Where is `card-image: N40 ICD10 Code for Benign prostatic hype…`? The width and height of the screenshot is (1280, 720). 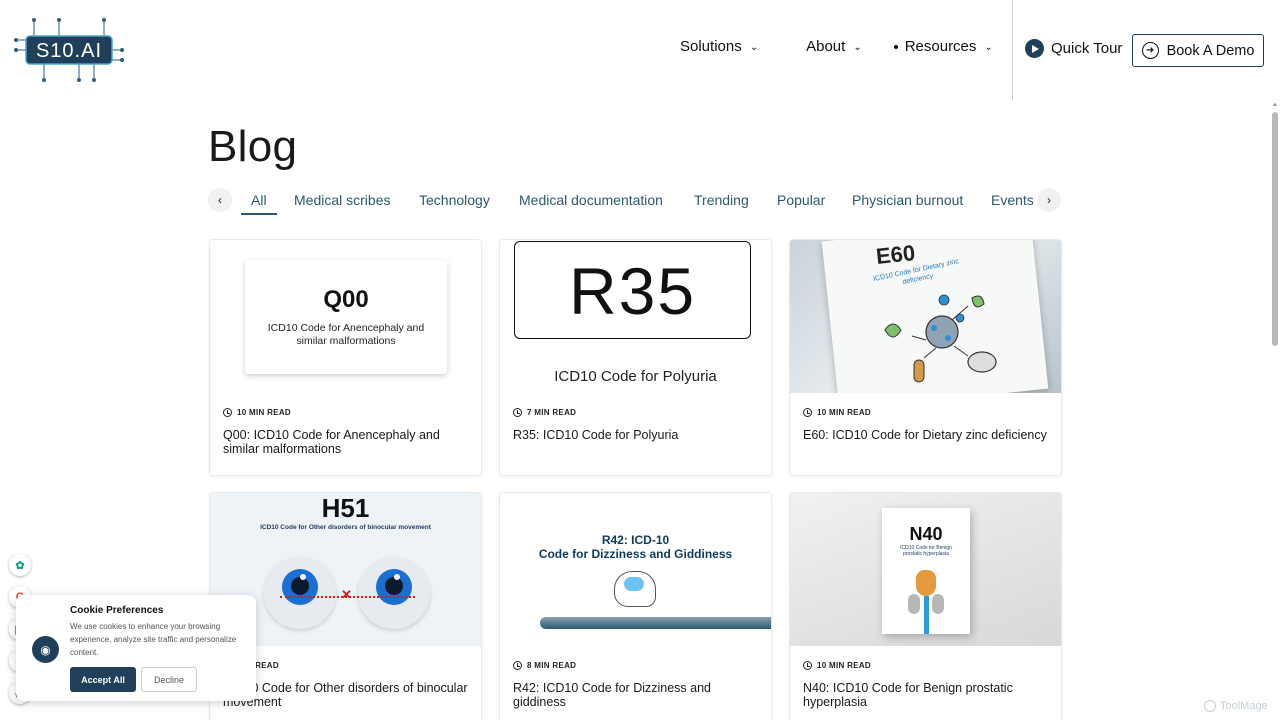
card-image: N40 ICD10 Code for Benign prostatic hype… is located at coordinates (925, 569).